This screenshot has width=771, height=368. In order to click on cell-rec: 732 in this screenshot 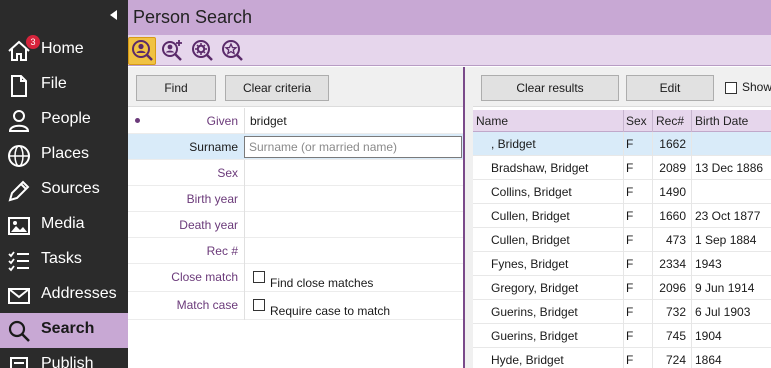, I will do `click(675, 312)`.